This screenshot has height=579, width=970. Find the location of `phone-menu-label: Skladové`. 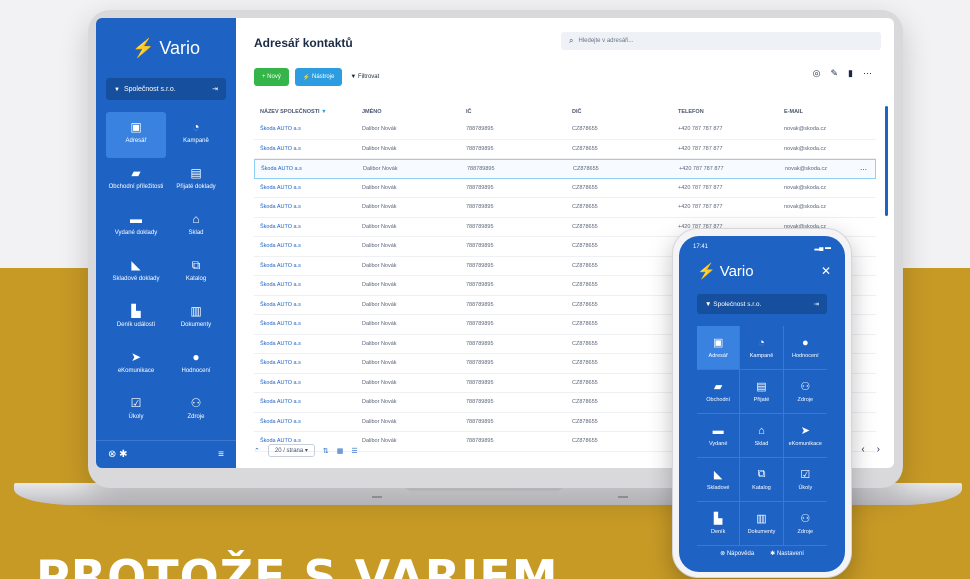

phone-menu-label: Skladové is located at coordinates (718, 488).